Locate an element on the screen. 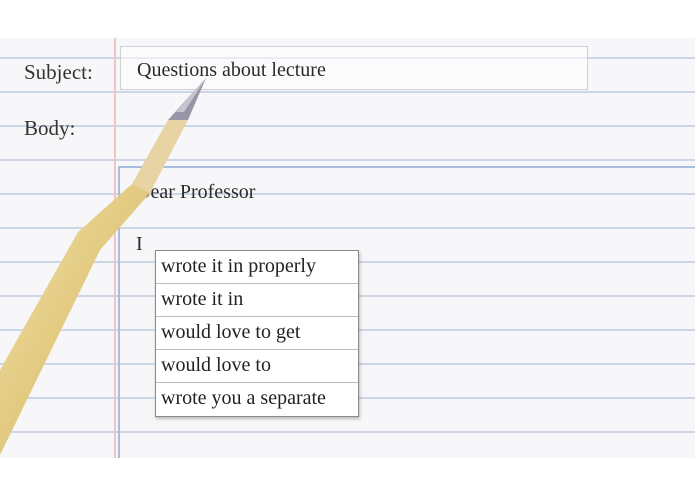 This screenshot has width=695, height=494. suggestion-item: wrote you a separate is located at coordinates (257, 399).